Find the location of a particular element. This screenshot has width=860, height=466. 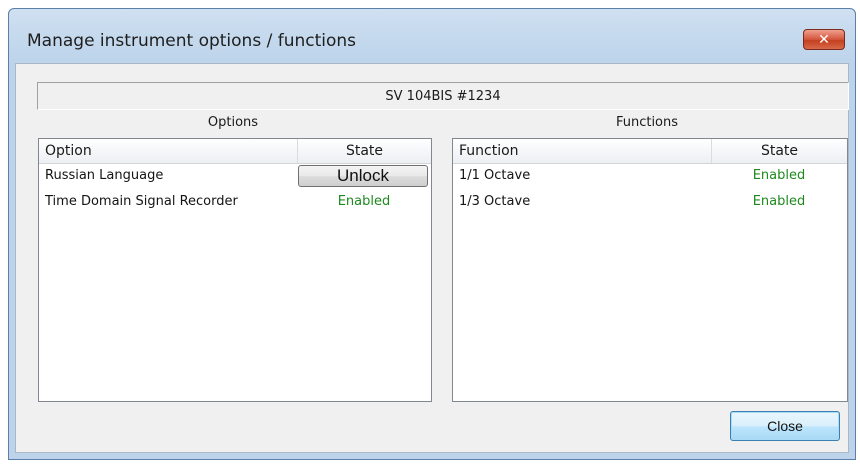

list-item: Russian Language Unlock is located at coordinates (235, 176).